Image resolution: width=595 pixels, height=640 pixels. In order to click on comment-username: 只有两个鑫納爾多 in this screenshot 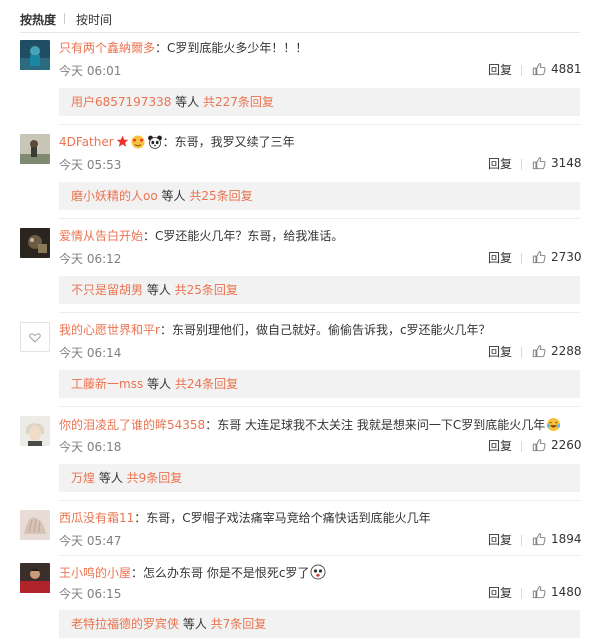, I will do `click(107, 48)`.